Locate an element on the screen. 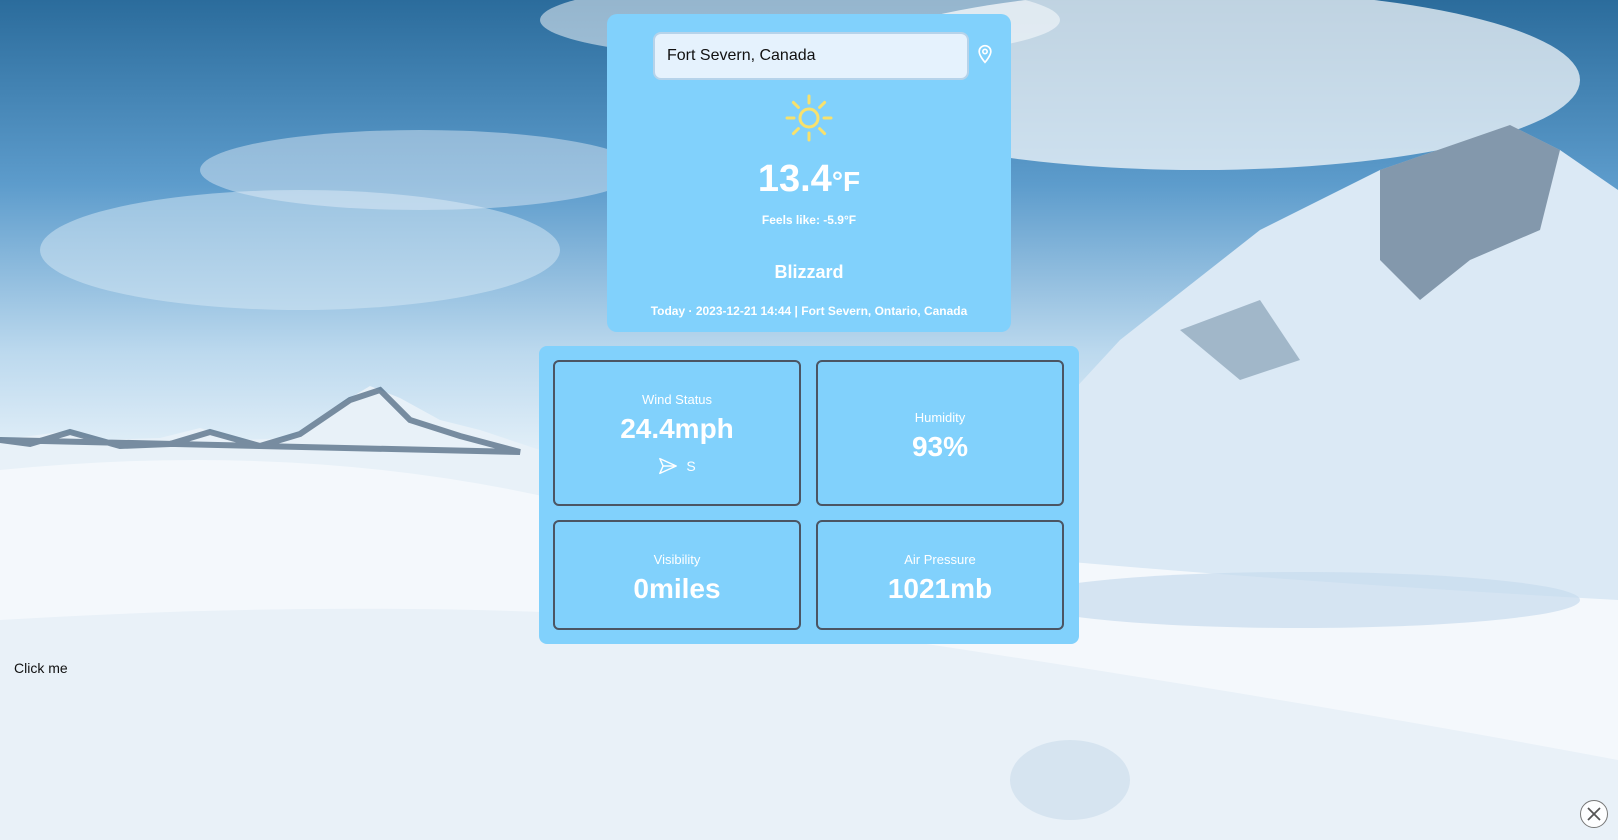 The image size is (1618, 840). wind-status-label: Wind Status is located at coordinates (677, 399).